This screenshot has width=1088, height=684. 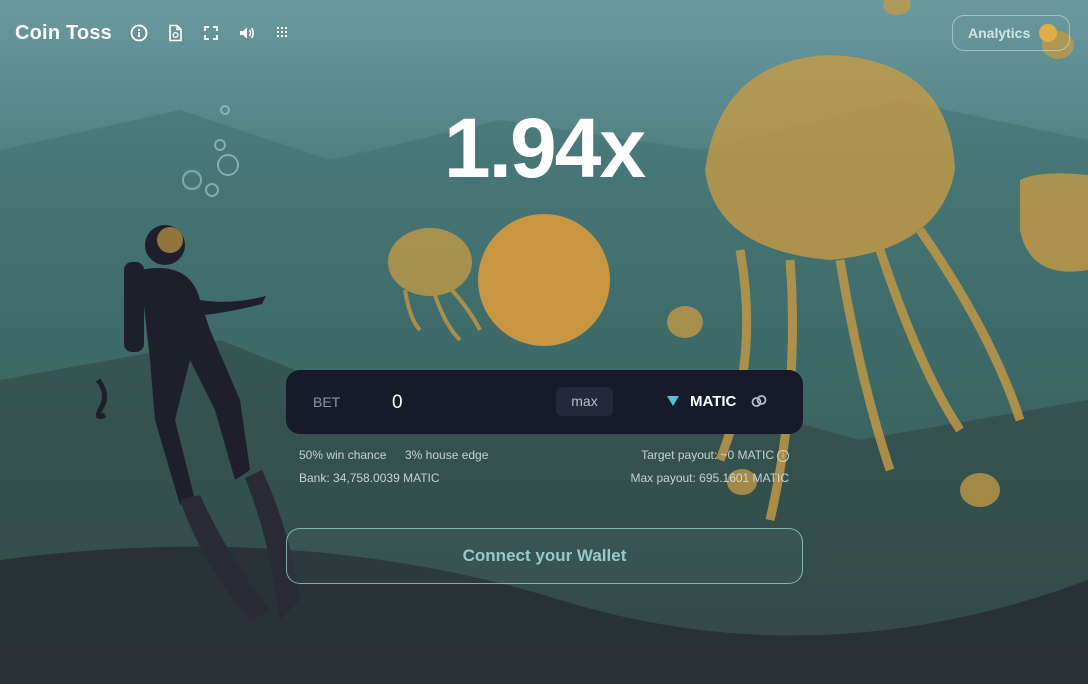 What do you see at coordinates (783, 455) in the screenshot?
I see `info-icon: i` at bounding box center [783, 455].